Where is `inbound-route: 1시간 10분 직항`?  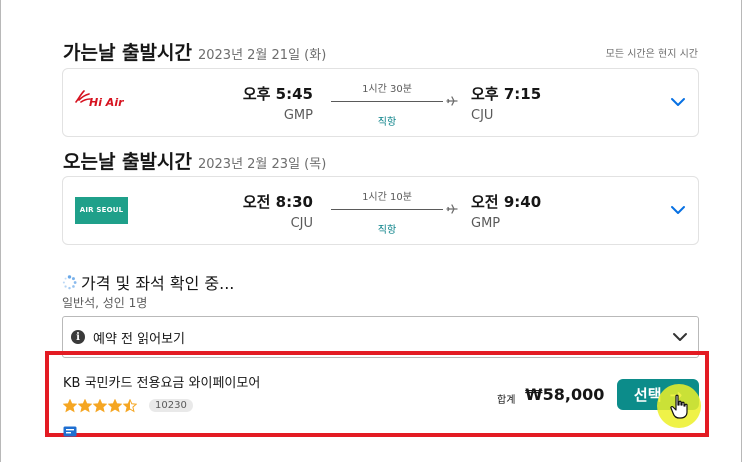
inbound-route: 1시간 10분 직항 is located at coordinates (394, 213).